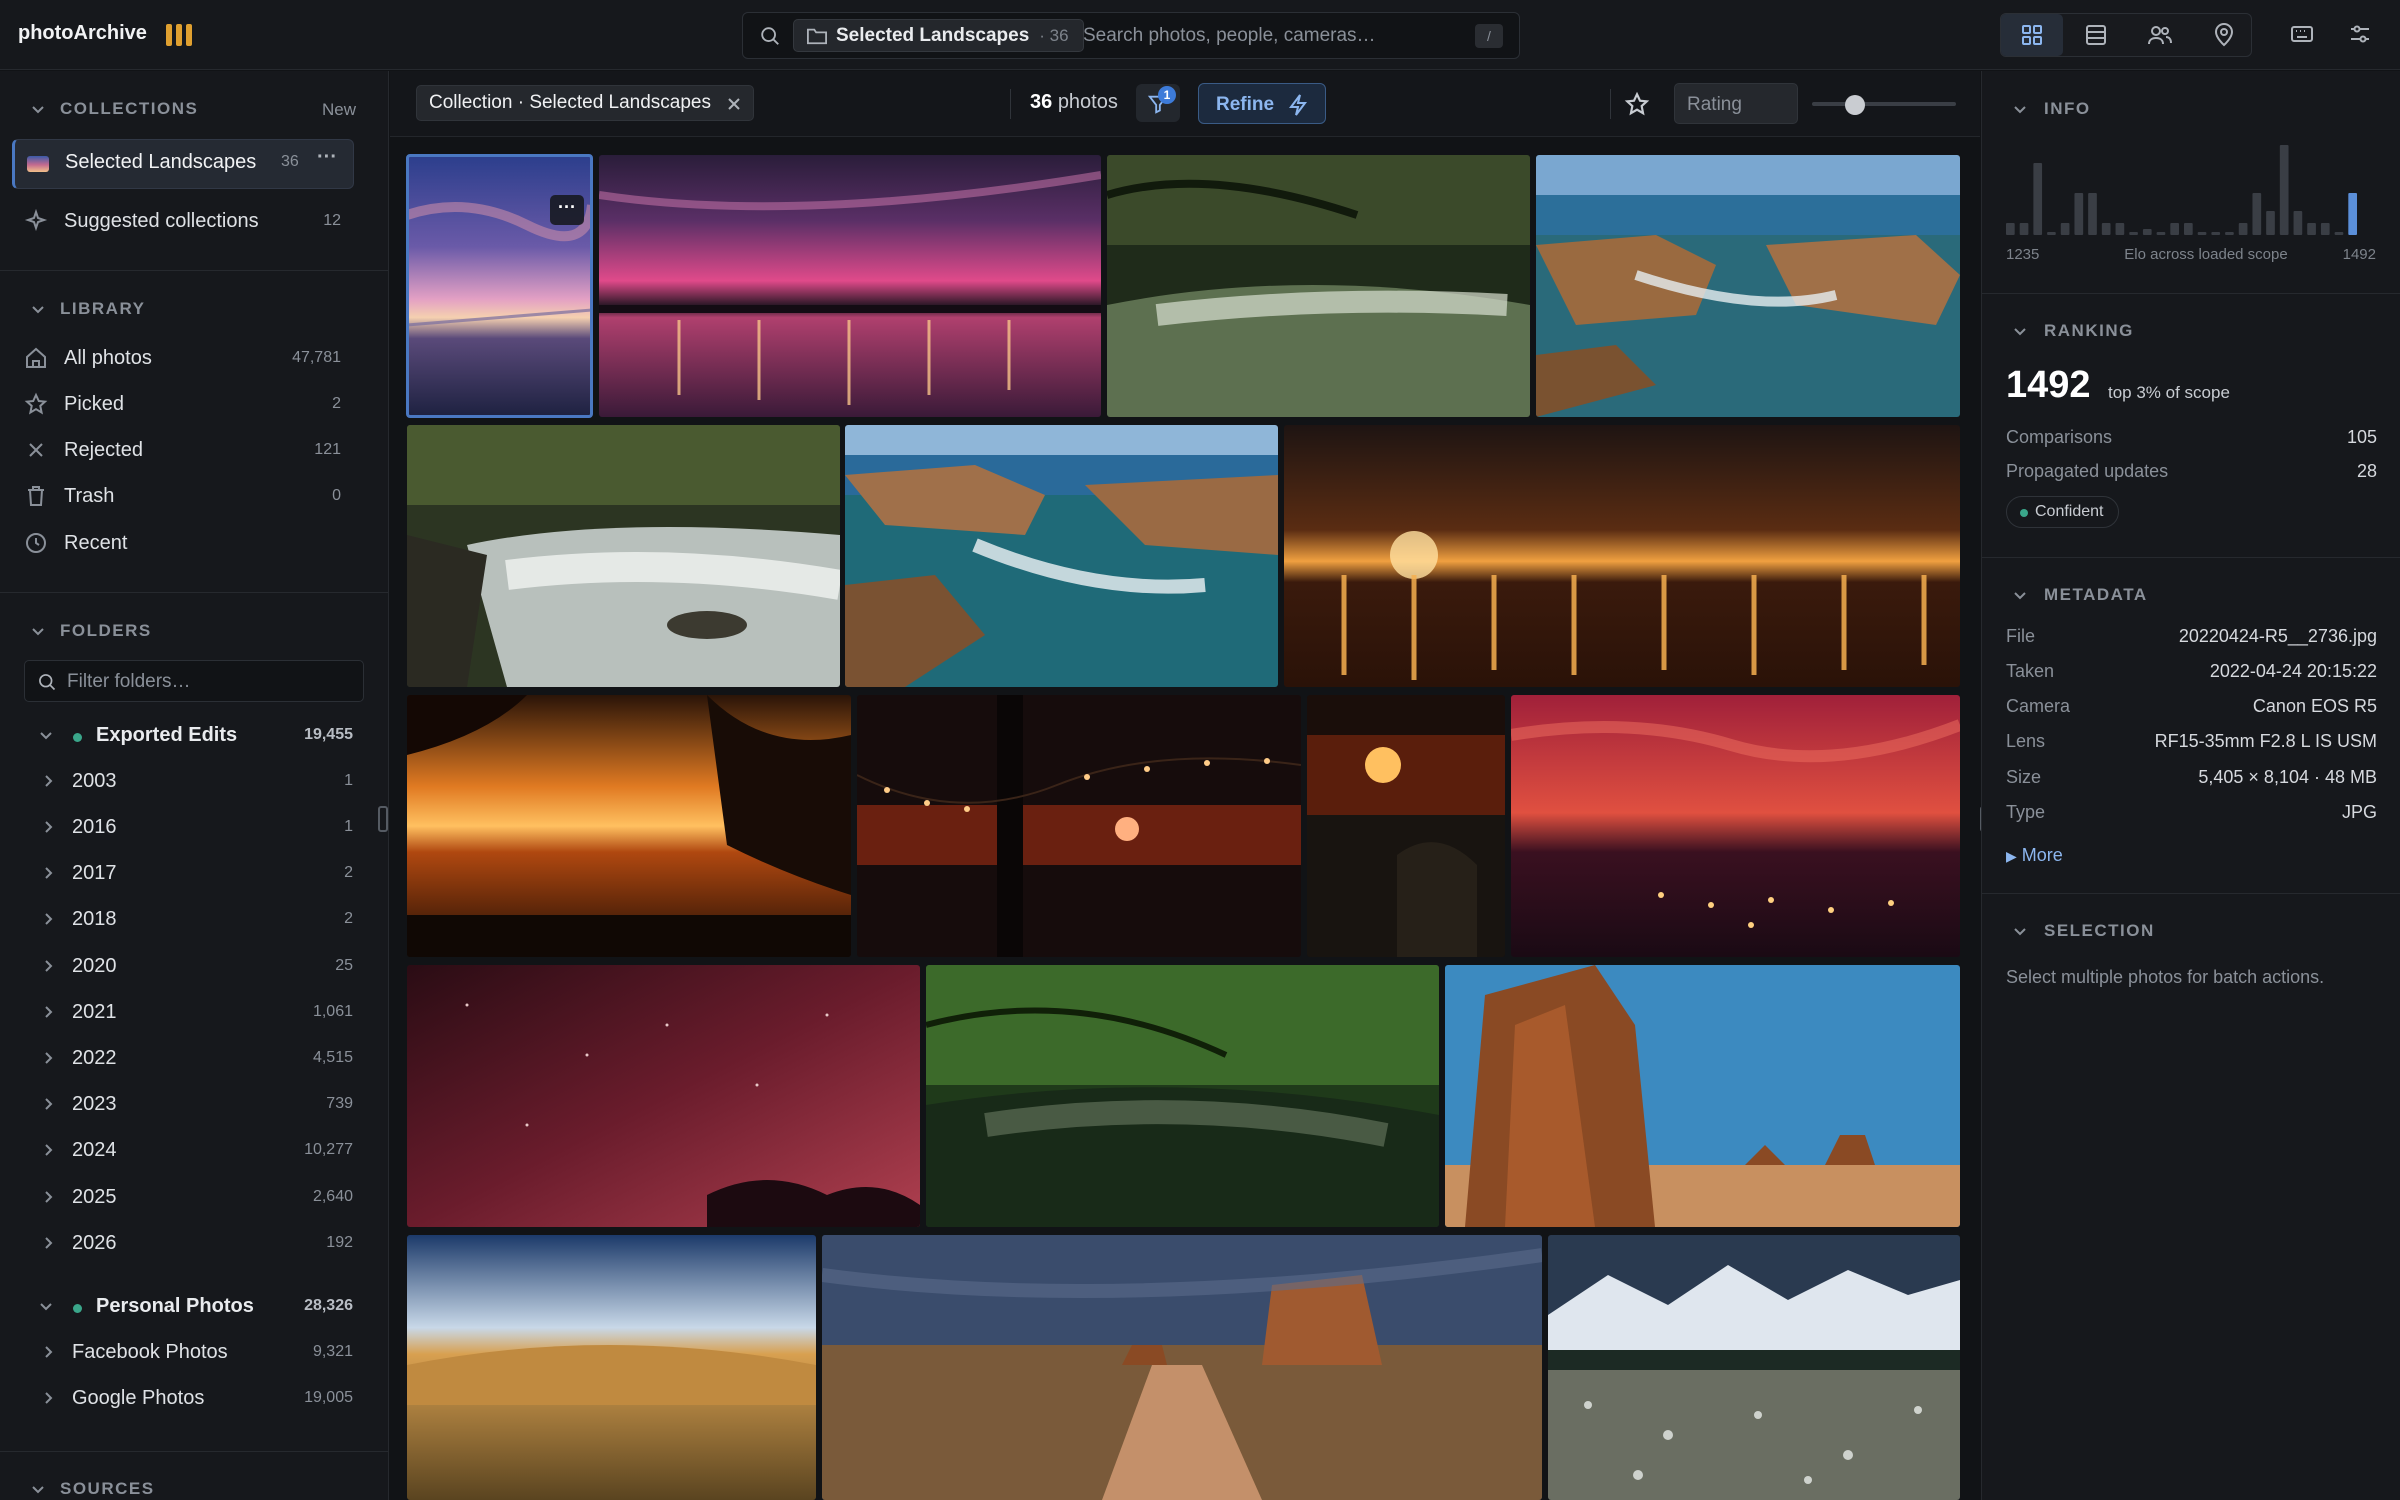 This screenshot has width=2400, height=1500. Describe the element at coordinates (194, 450) in the screenshot. I see `library-item-rejected: Rejected 121` at that location.